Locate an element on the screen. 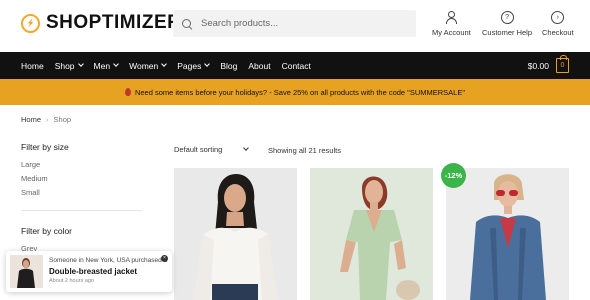 The height and width of the screenshot is (300, 590). popup-time: About 2 hours ago is located at coordinates (71, 281).